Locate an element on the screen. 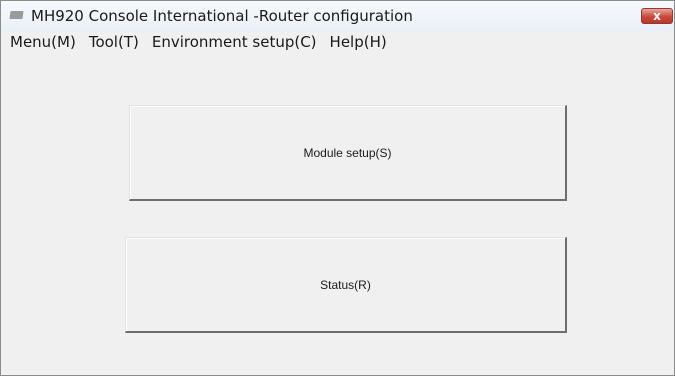 The width and height of the screenshot is (675, 376). app-icon is located at coordinates (17, 16).